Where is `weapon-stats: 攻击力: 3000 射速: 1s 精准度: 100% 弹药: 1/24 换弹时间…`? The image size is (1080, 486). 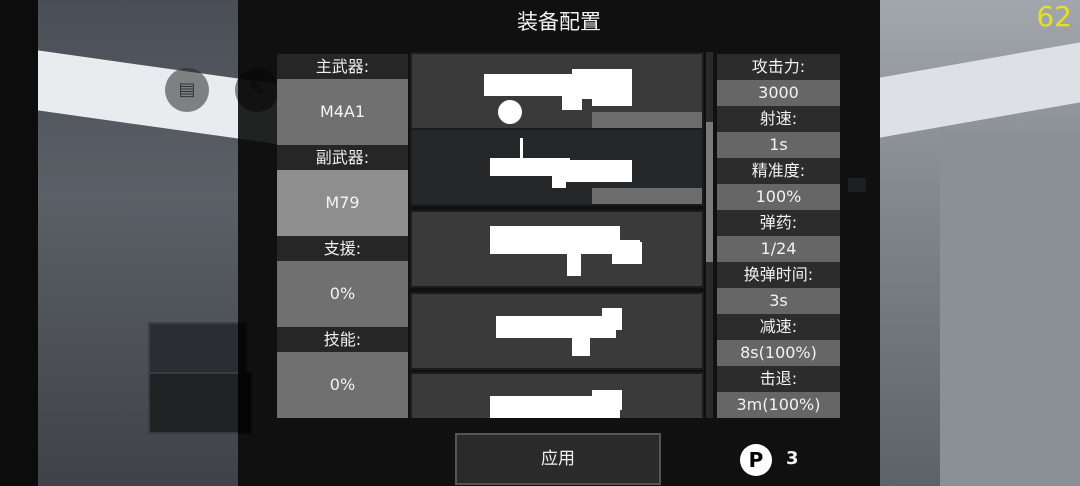
weapon-stats: 攻击力: 3000 射速: 1s 精准度: 100% 弹药: 1/24 换弹时间… is located at coordinates (778, 236).